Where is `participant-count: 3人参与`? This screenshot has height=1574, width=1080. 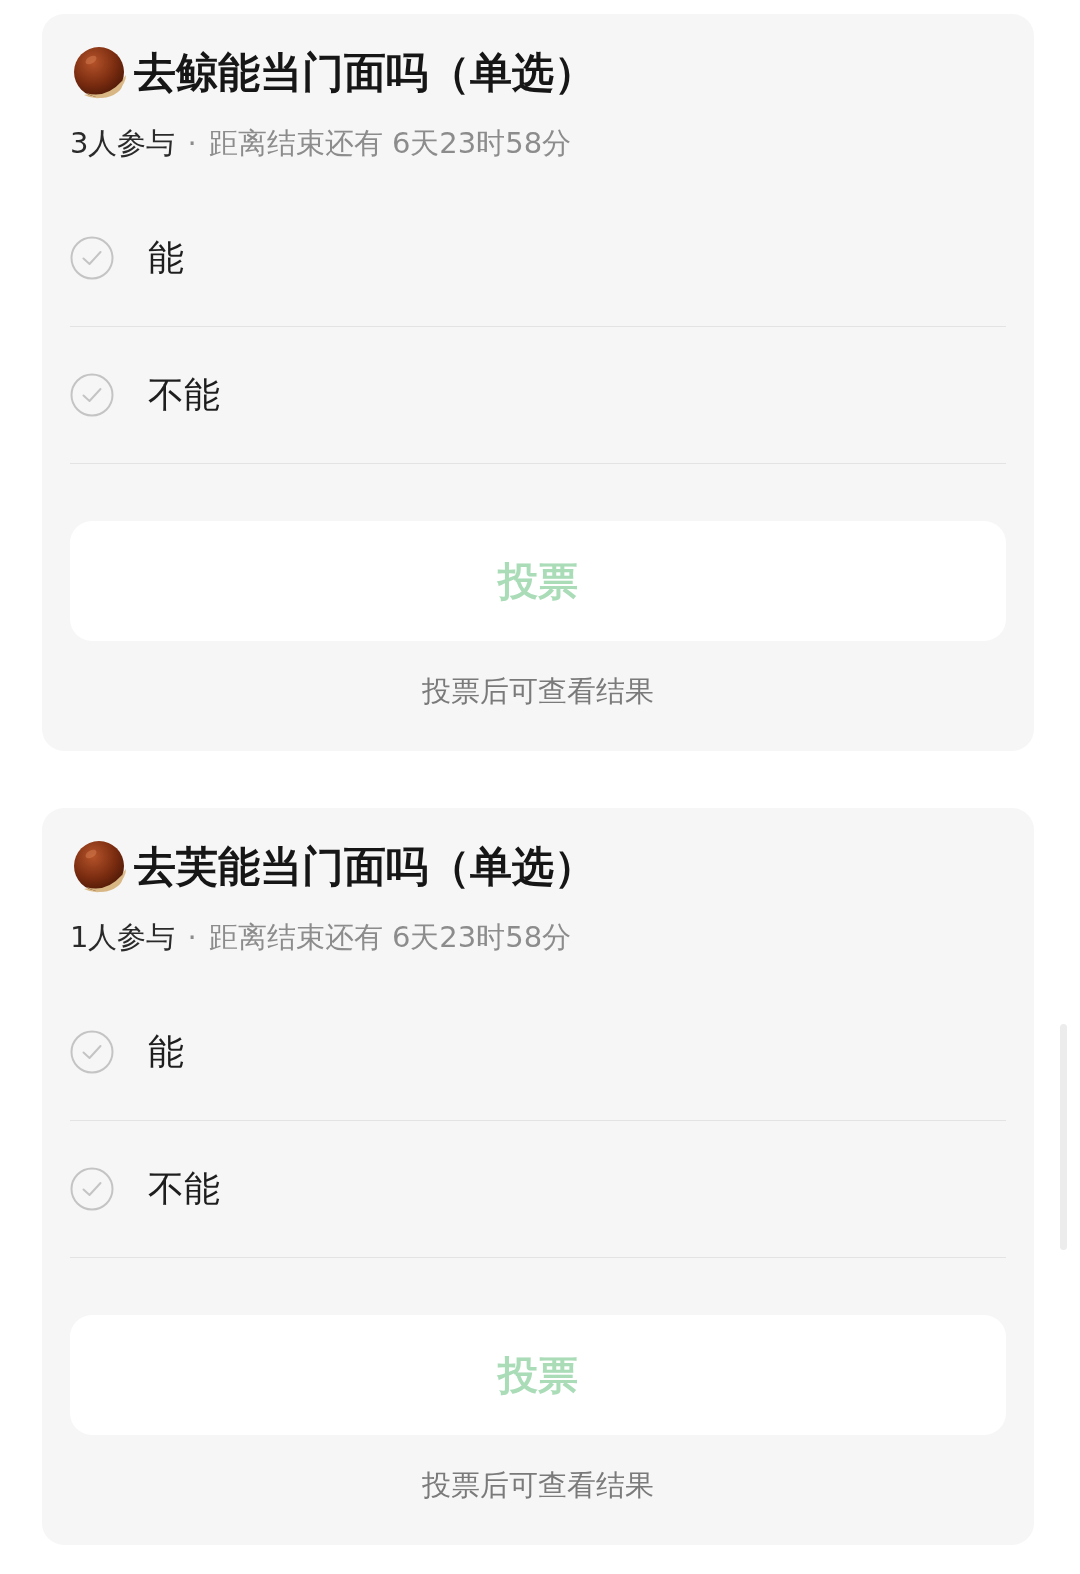
participant-count: 3人参与 is located at coordinates (123, 143).